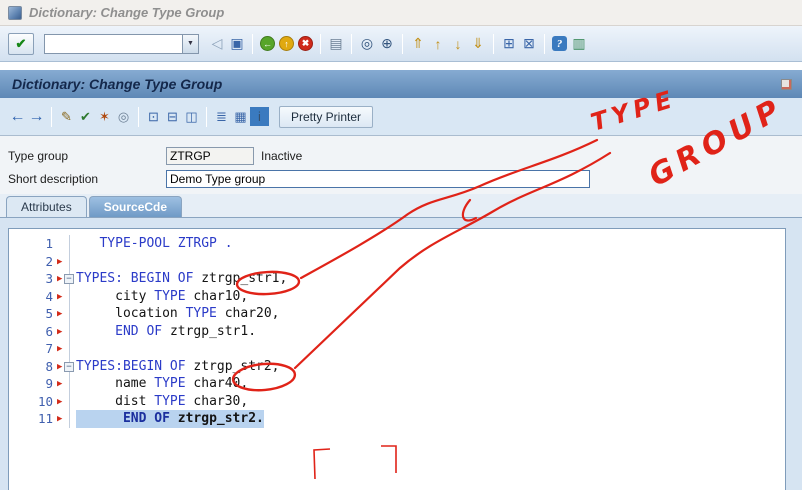 The image size is (802, 490). What do you see at coordinates (117, 84) in the screenshot?
I see `screen-title: Dictionary: Change Type Group` at bounding box center [117, 84].